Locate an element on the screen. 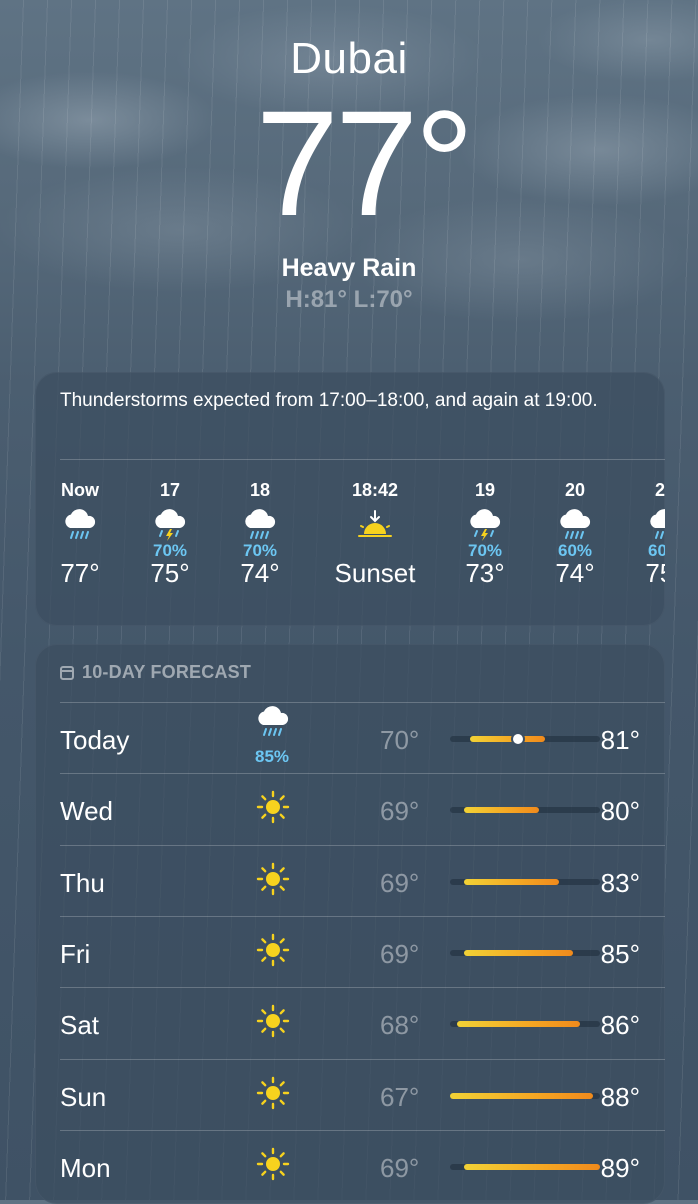 This screenshot has width=698, height=1204. high-temperature: 81° is located at coordinates (620, 740).